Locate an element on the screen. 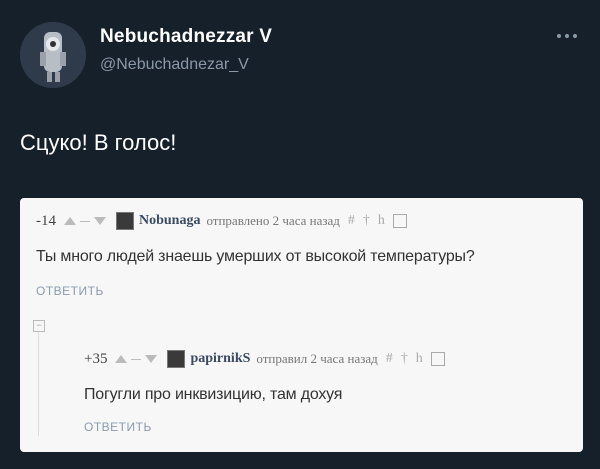  tweet-text: Сцуко! В голос! is located at coordinates (98, 142).